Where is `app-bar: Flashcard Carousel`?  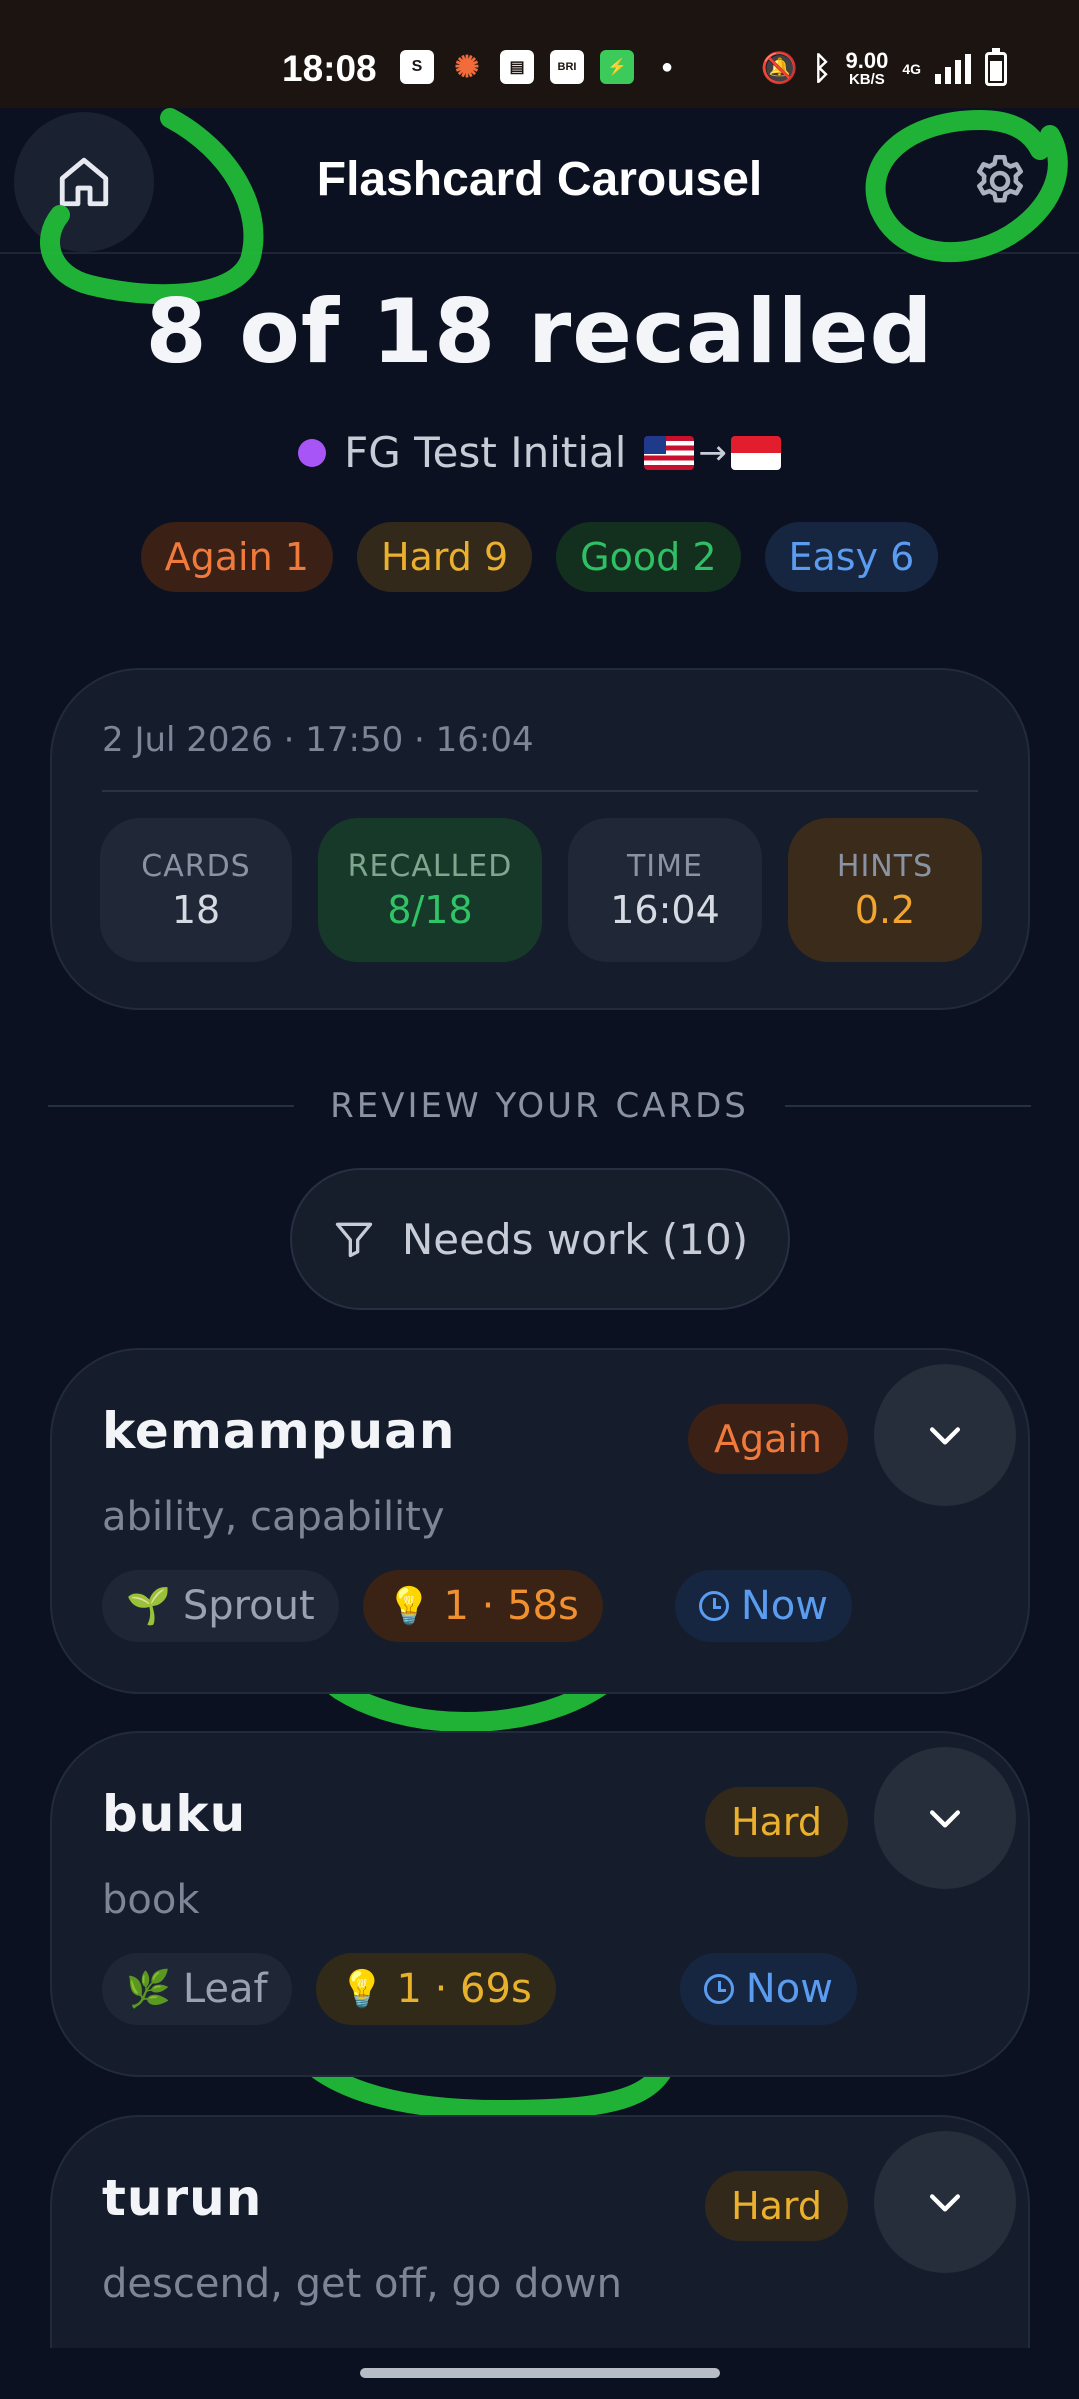 app-bar: Flashcard Carousel is located at coordinates (539, 181).